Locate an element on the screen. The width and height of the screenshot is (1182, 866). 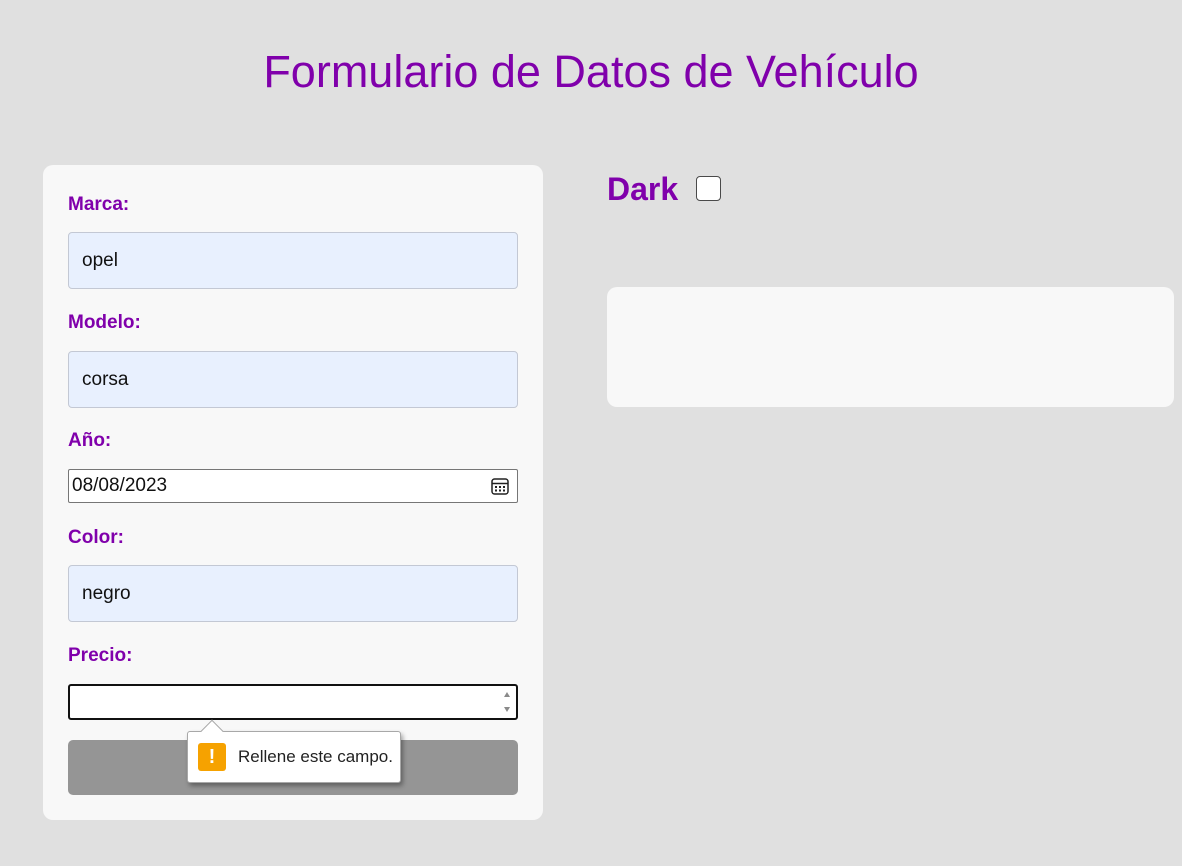
precio-label: Precio: is located at coordinates (100, 655).